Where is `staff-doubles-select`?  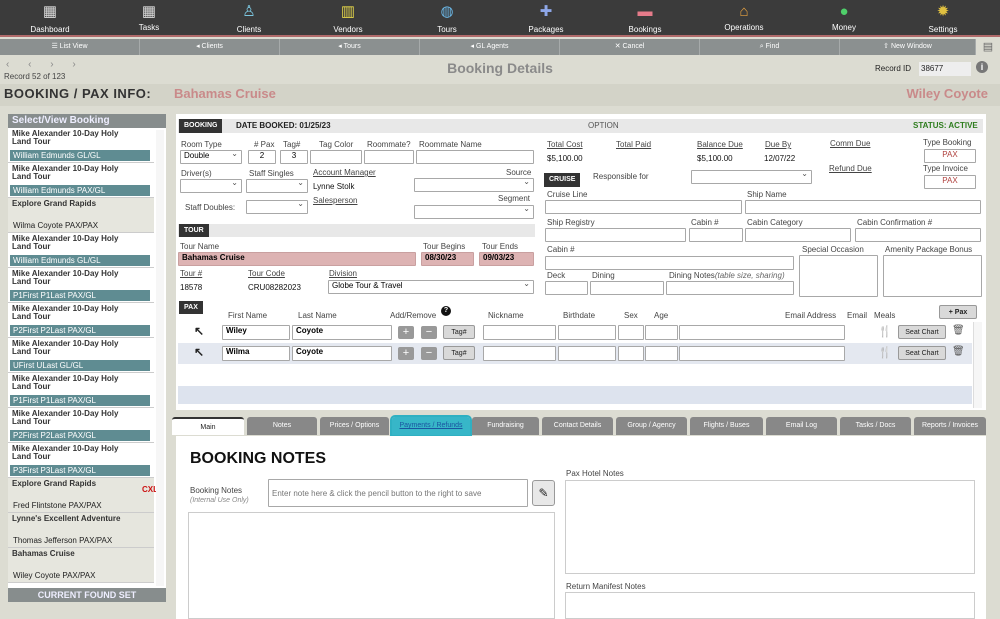
staff-doubles-select is located at coordinates (277, 206).